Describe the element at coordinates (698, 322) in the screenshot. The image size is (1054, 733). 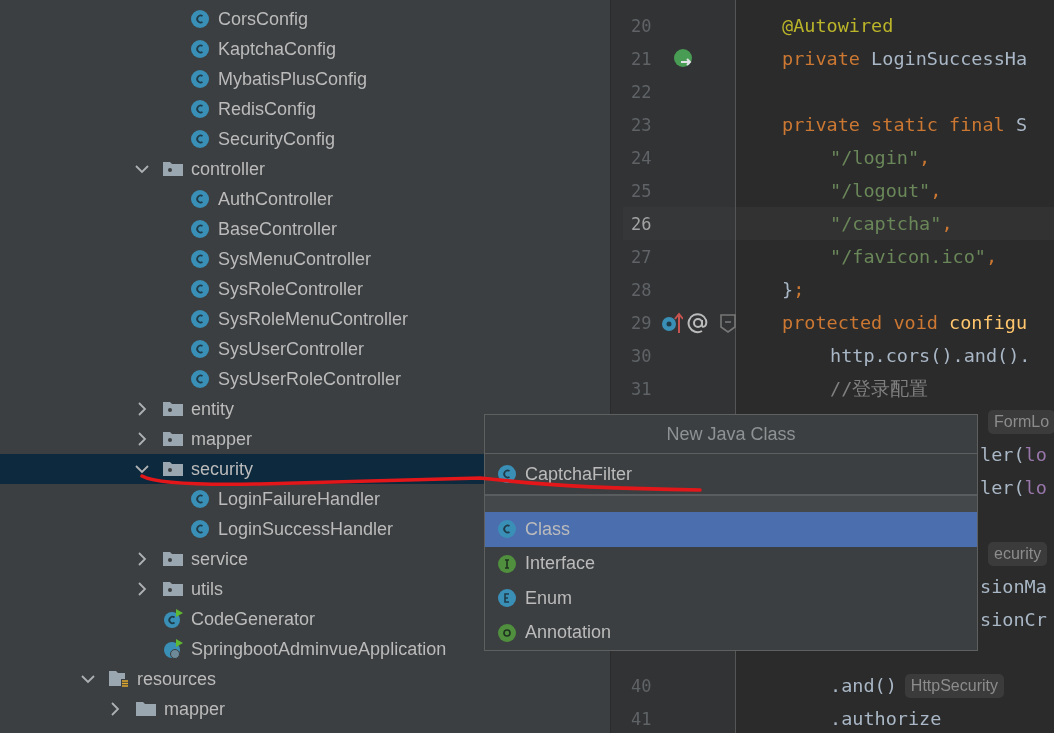
I see `at-sign-icon` at that location.